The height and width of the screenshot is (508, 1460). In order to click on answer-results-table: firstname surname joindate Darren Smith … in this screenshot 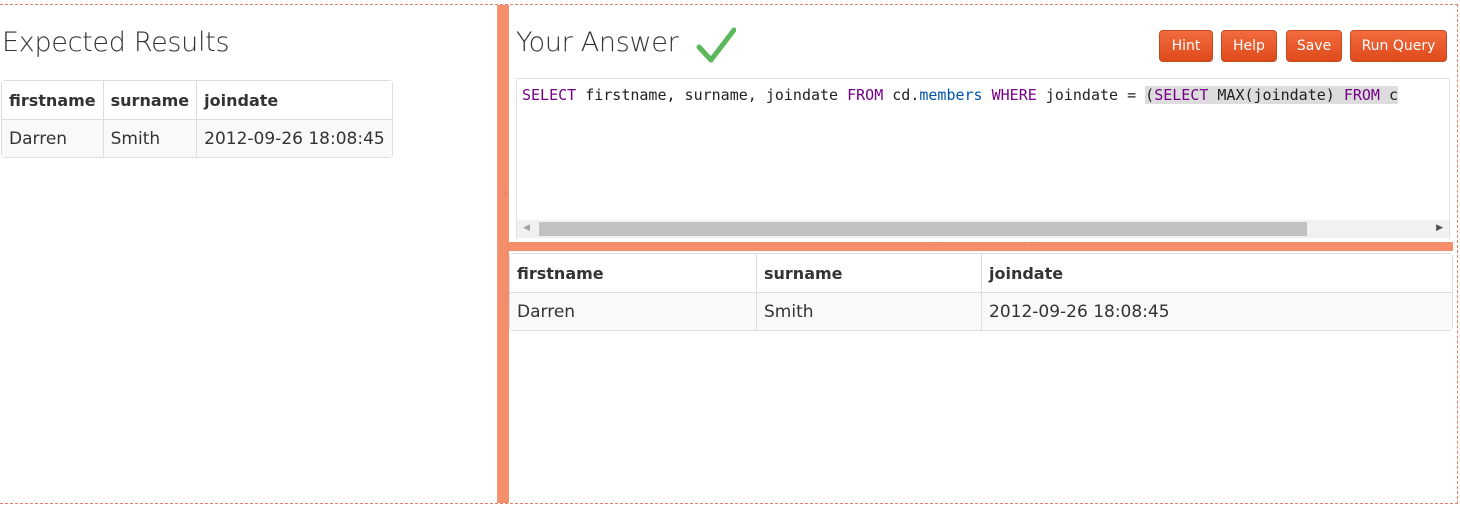, I will do `click(981, 292)`.